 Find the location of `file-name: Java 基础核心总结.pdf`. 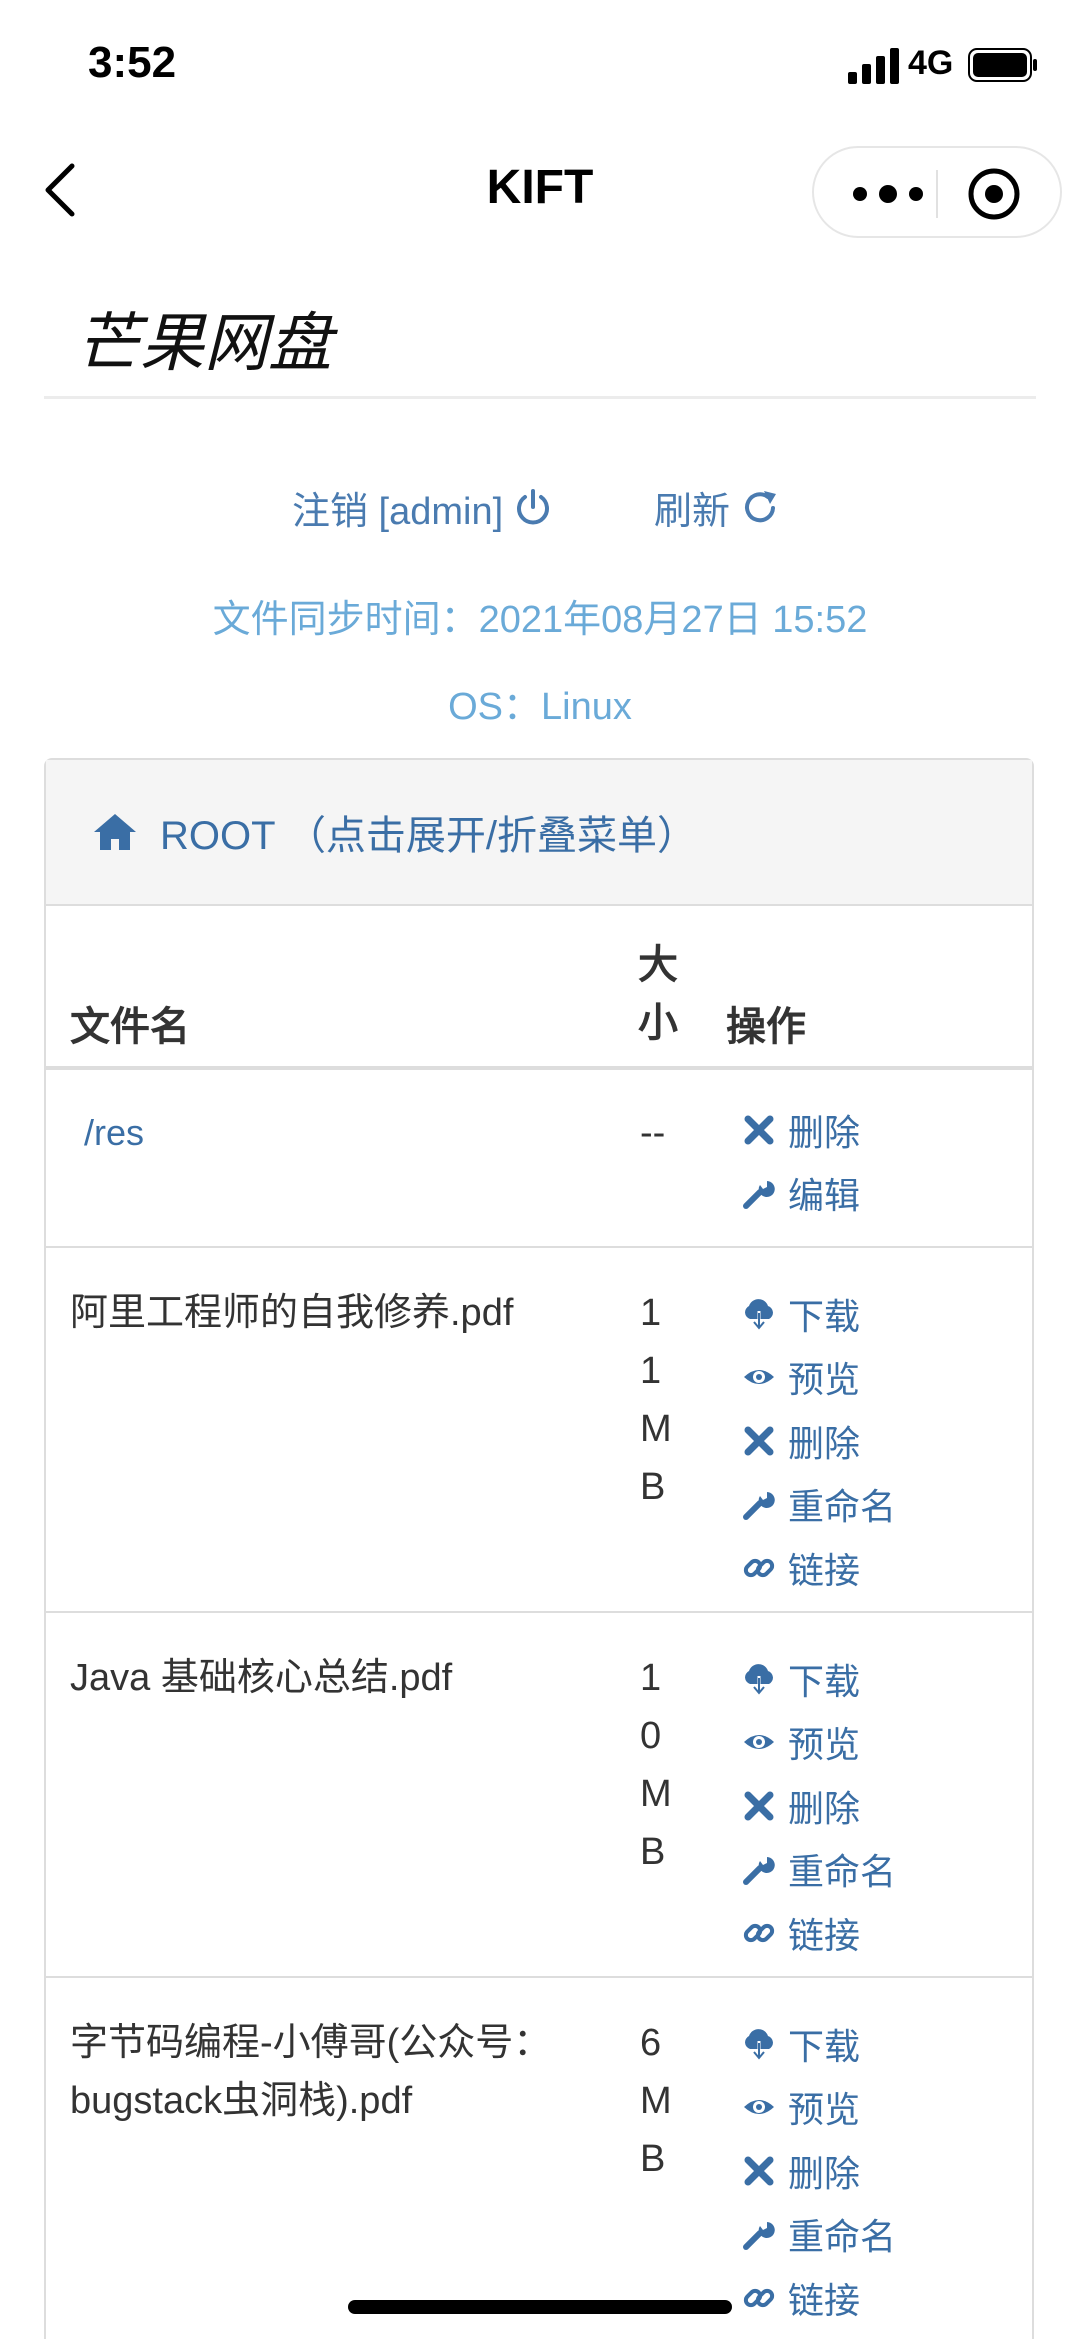

file-name: Java 基础核心总结.pdf is located at coordinates (261, 1678).